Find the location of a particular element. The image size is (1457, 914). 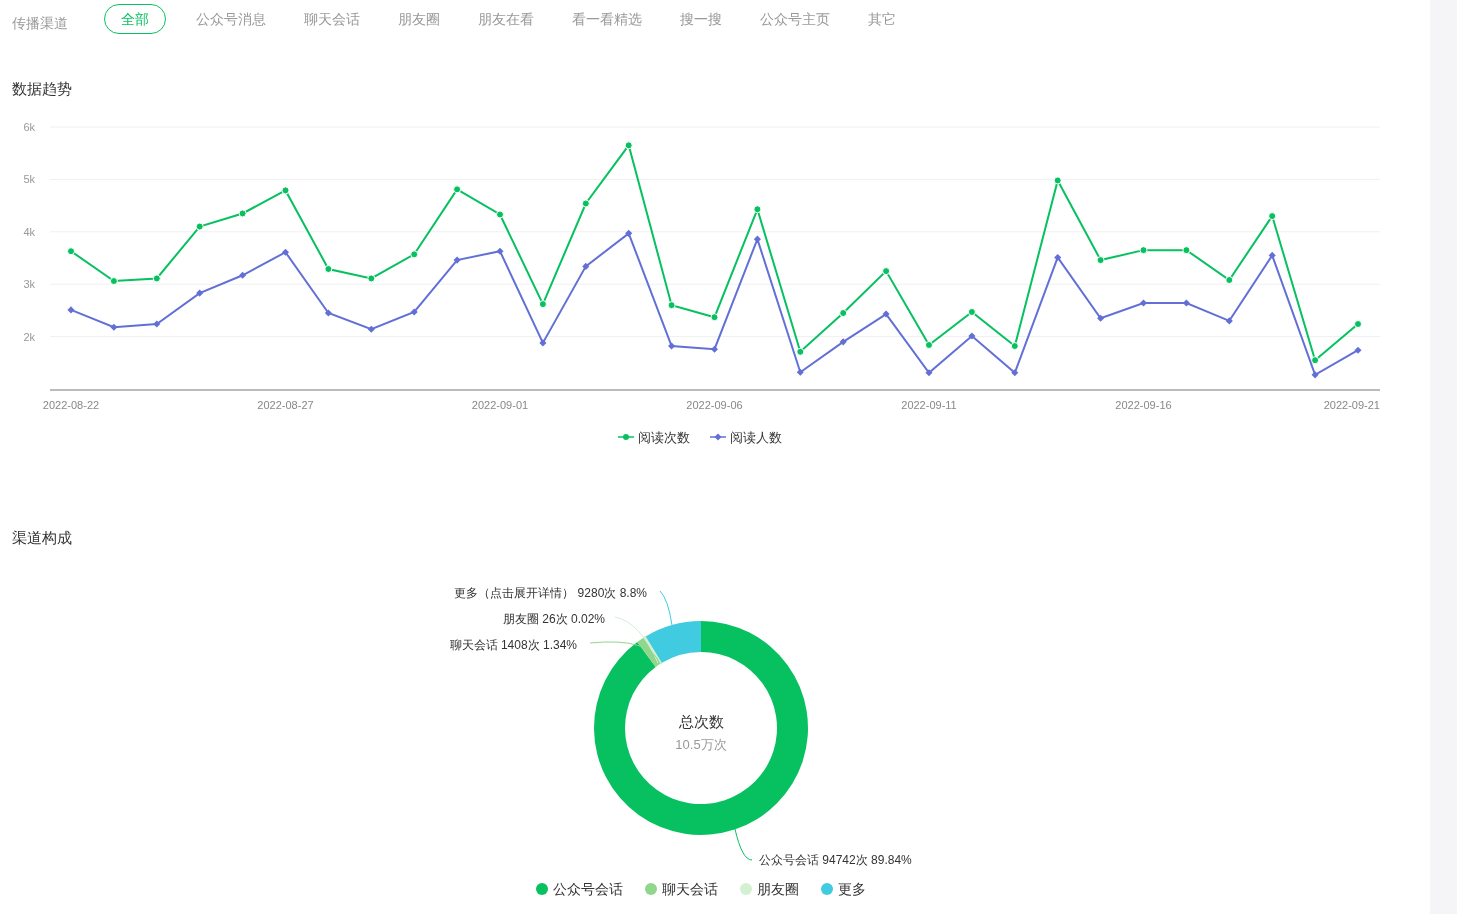

legend-item: 公众号会话 is located at coordinates (579, 889).